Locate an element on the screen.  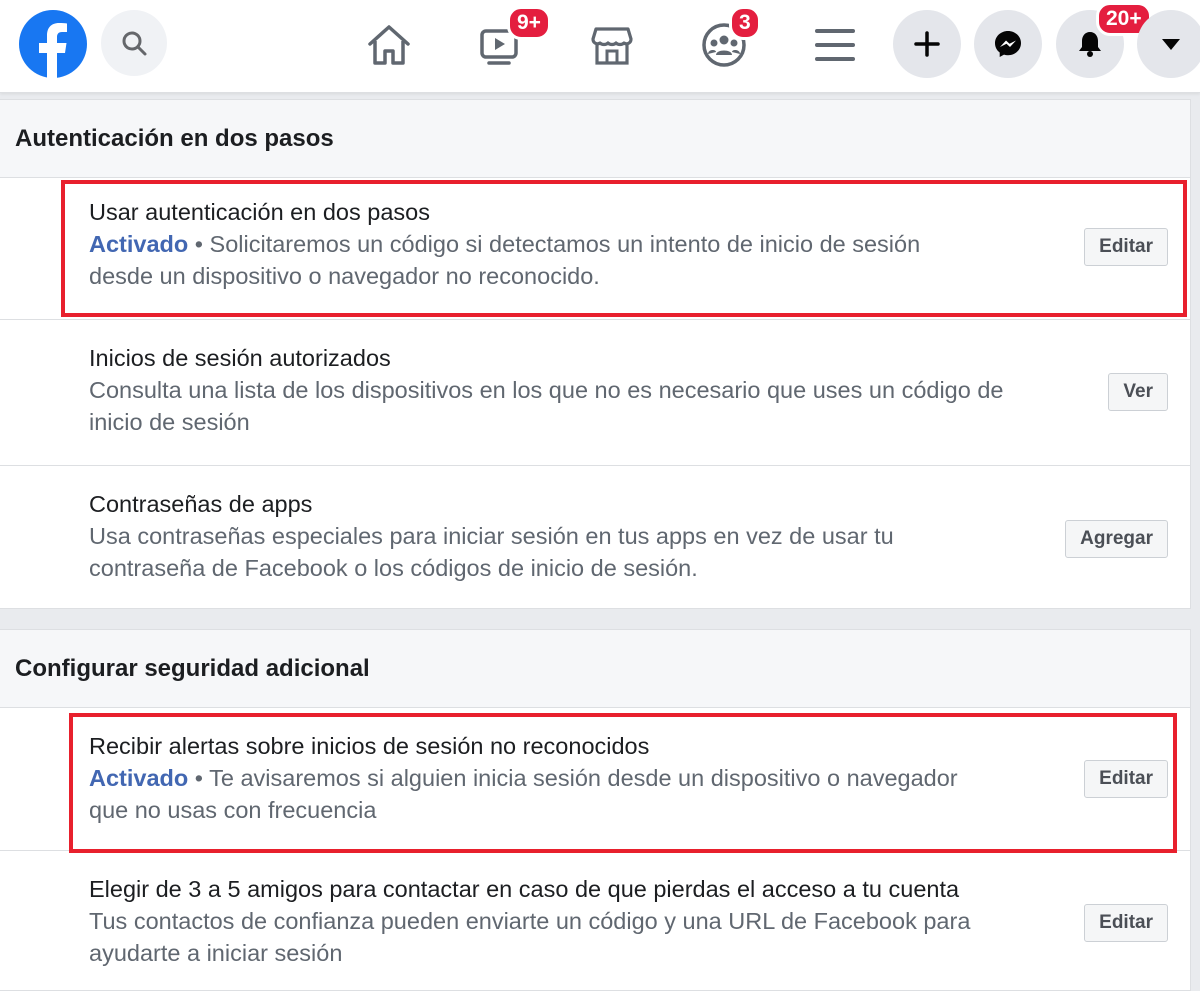
marketplace-tab is located at coordinates (612, 45).